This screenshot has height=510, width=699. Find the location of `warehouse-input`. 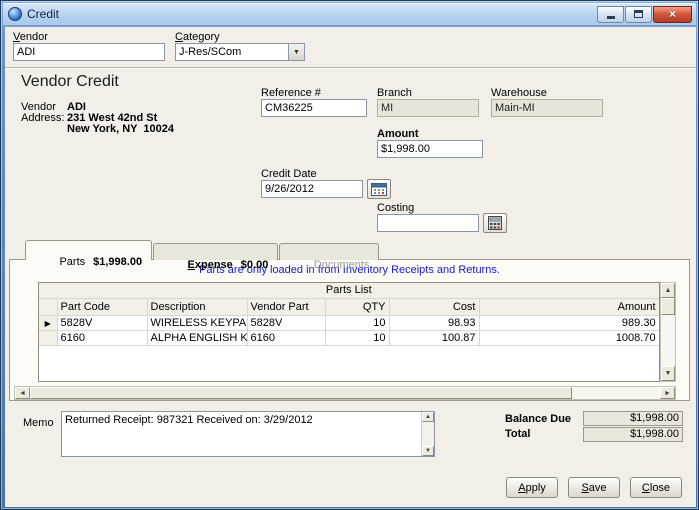

warehouse-input is located at coordinates (547, 108).